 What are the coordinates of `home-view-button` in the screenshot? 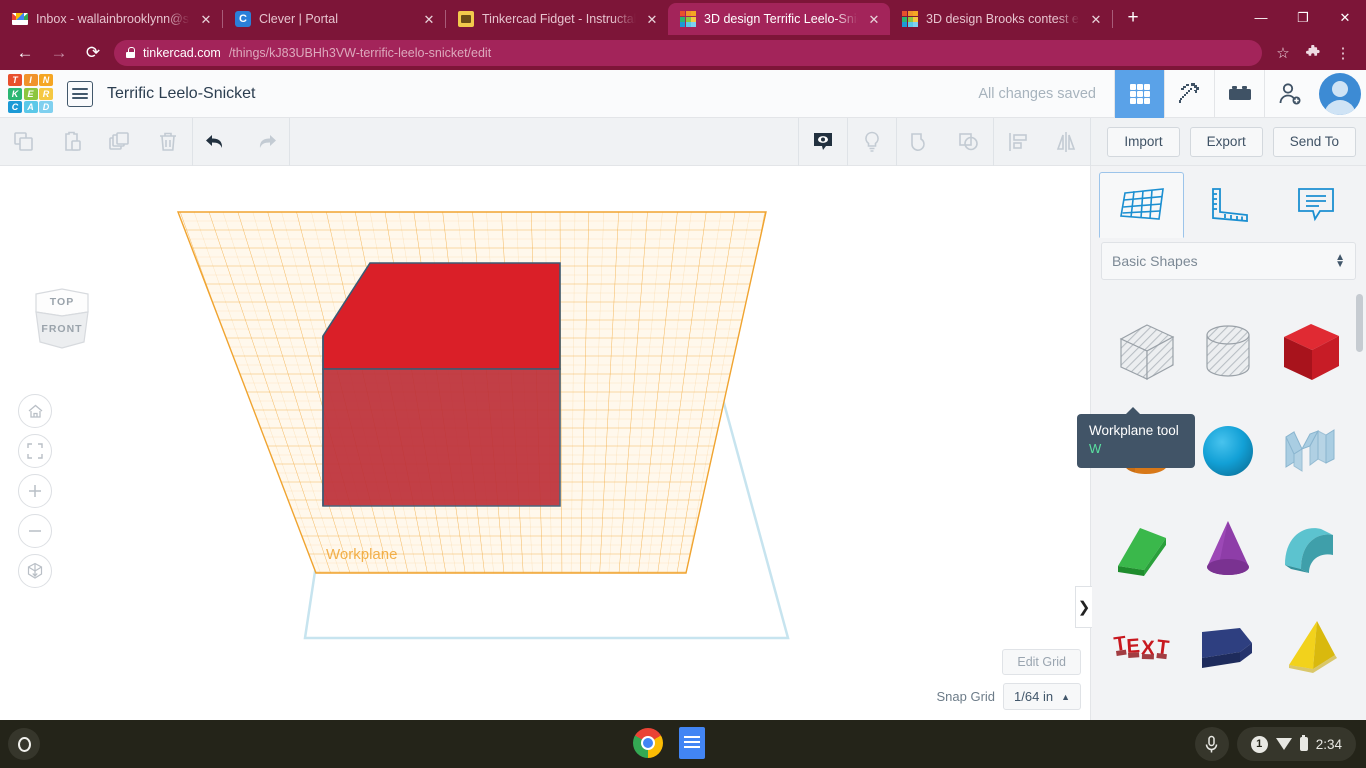 It's located at (35, 411).